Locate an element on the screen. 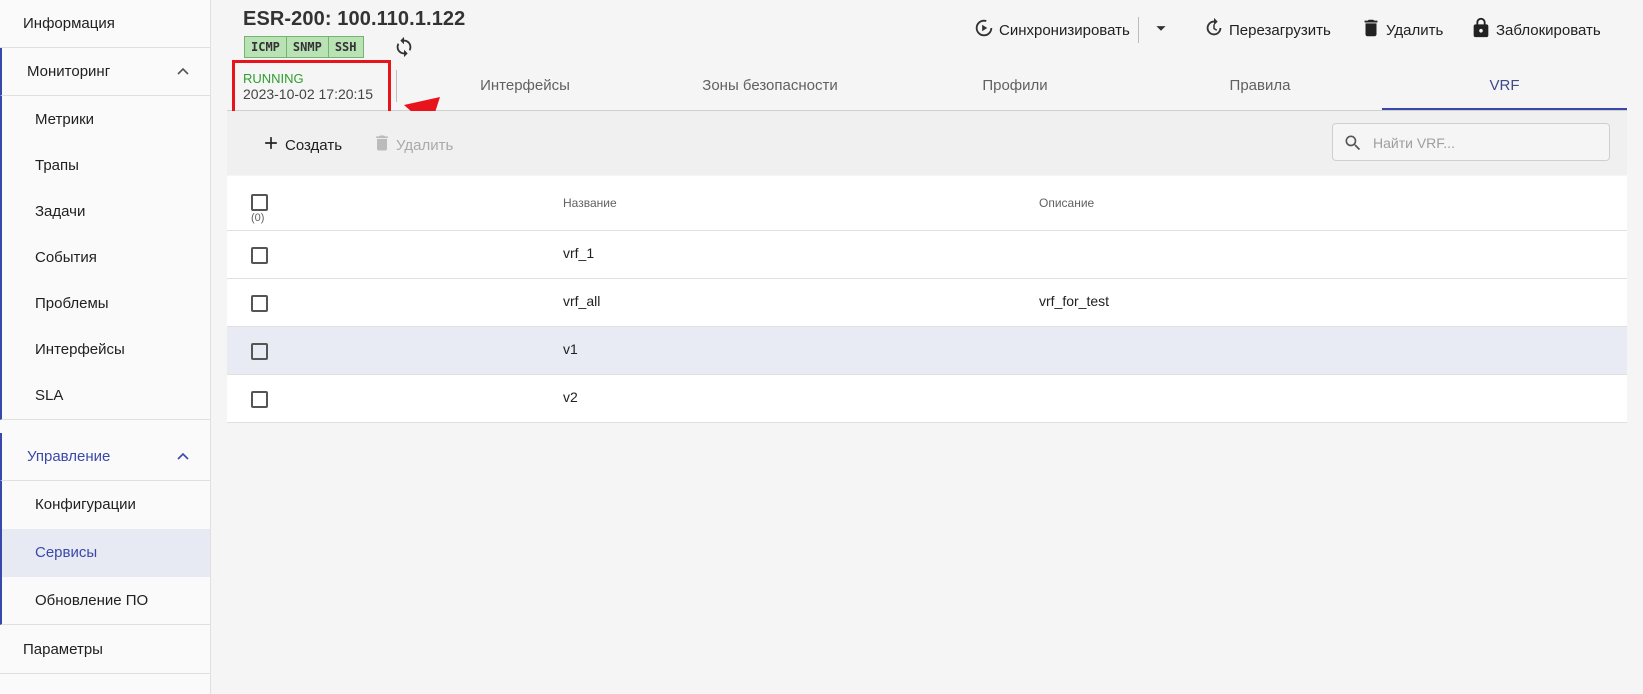 This screenshot has width=1643, height=694. sidebar-item-events: События is located at coordinates (105, 258).